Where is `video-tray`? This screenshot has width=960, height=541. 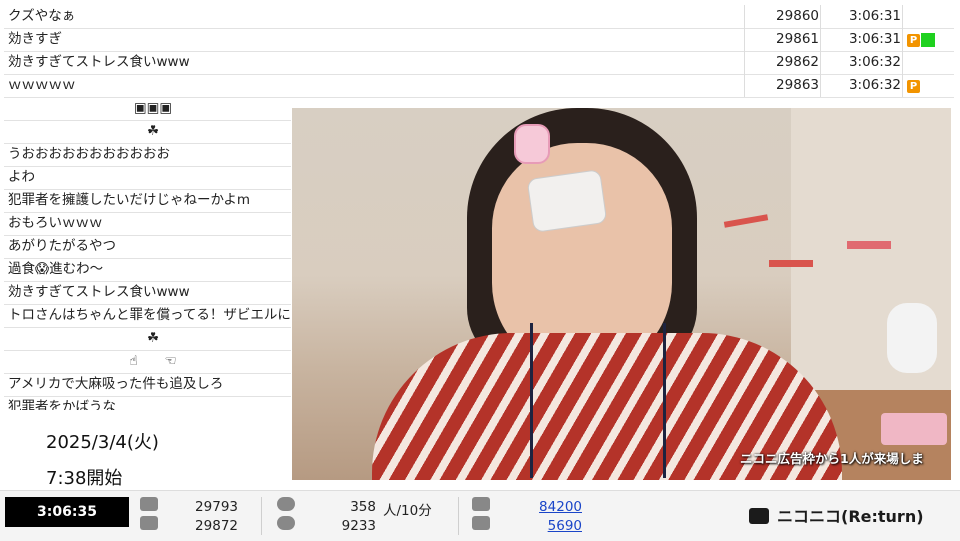
video-tray is located at coordinates (914, 429).